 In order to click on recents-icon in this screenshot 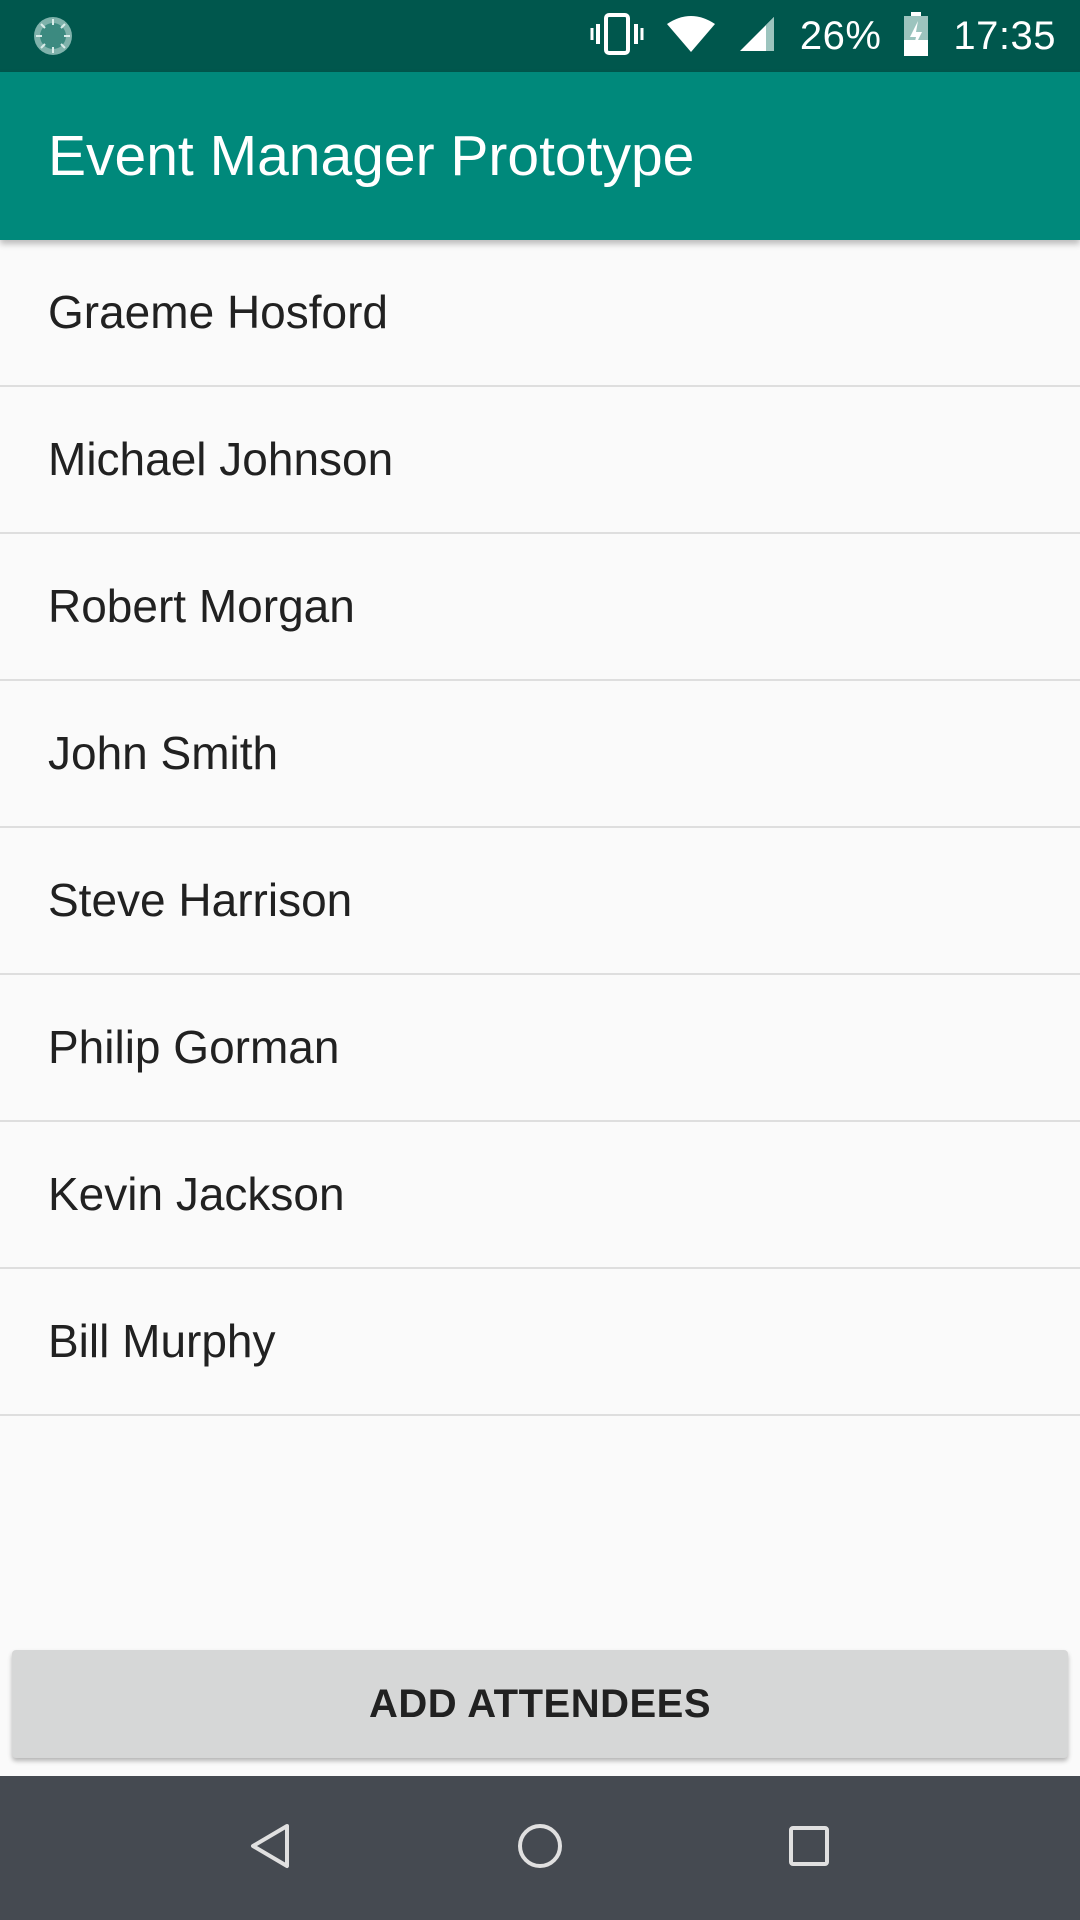, I will do `click(809, 1848)`.